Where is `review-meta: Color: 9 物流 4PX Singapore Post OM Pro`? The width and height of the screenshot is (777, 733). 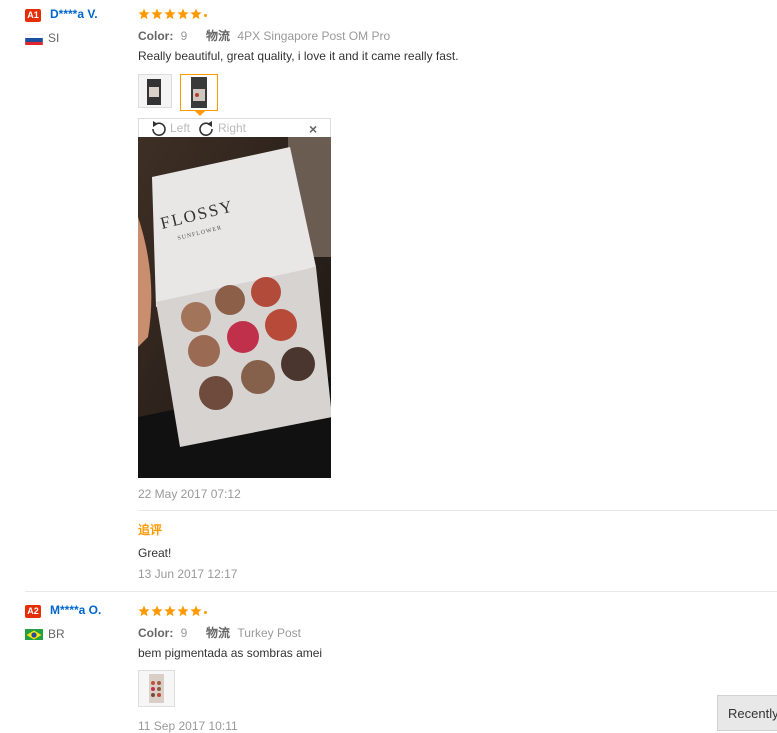 review-meta: Color: 9 物流 4PX Singapore Post OM Pro is located at coordinates (264, 35).